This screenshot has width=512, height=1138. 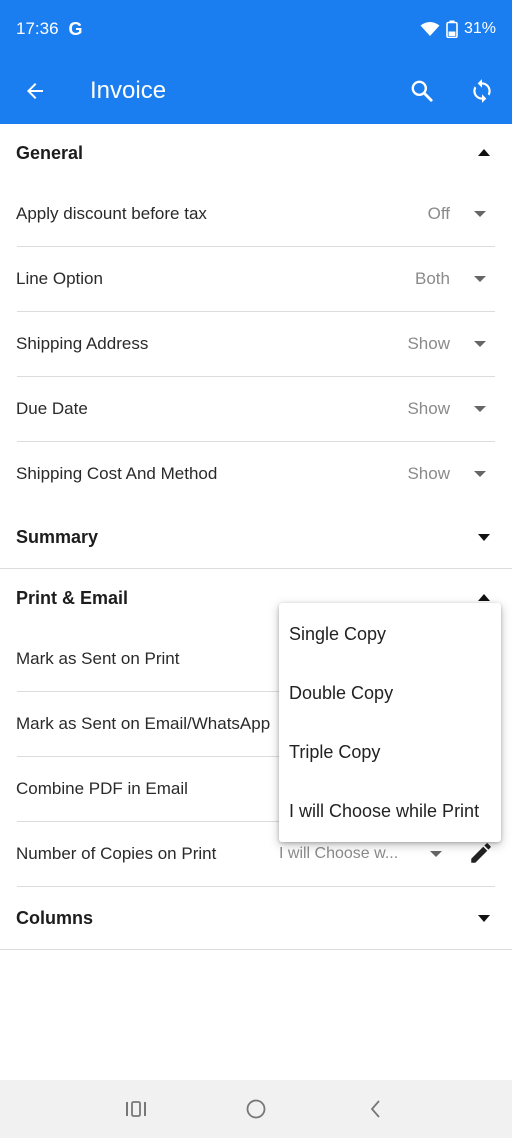 What do you see at coordinates (59, 278) in the screenshot?
I see `row-label: Line Option` at bounding box center [59, 278].